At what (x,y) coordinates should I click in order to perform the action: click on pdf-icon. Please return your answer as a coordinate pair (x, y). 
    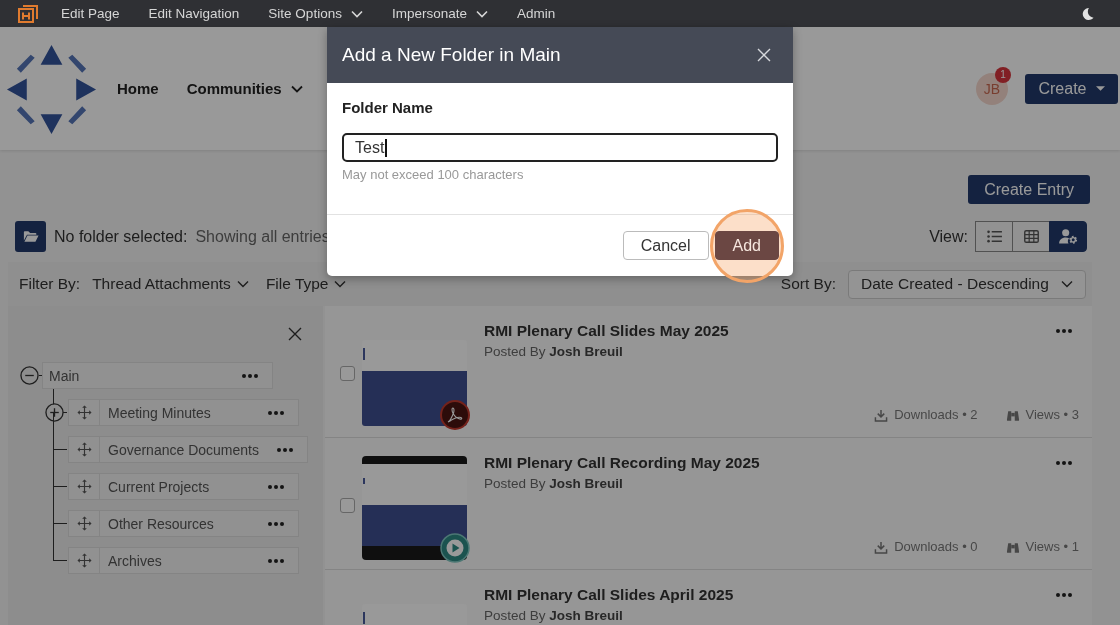
    Looking at the image, I should click on (455, 415).